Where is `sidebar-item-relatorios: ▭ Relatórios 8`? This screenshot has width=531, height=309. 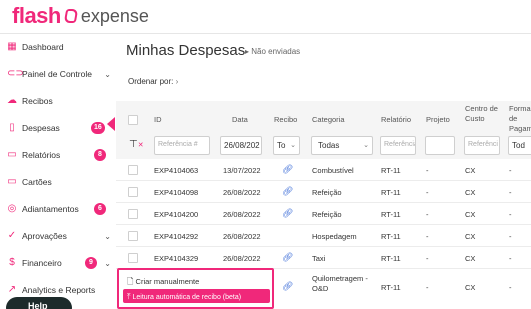 sidebar-item-relatorios: ▭ Relatórios 8 is located at coordinates (57, 155).